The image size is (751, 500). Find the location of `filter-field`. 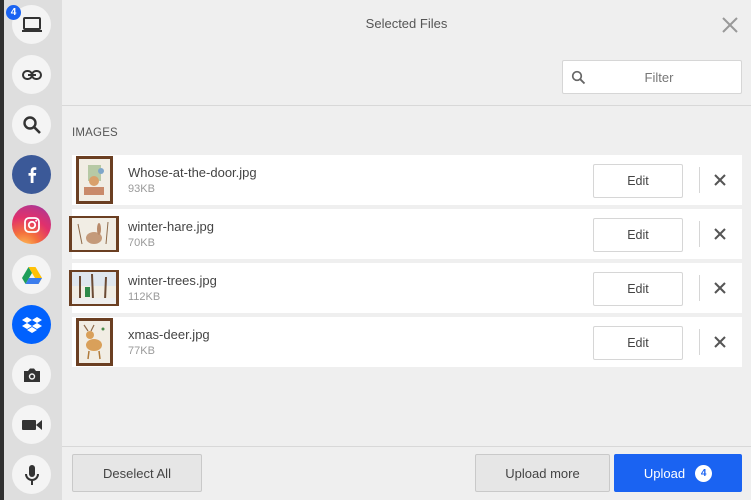

filter-field is located at coordinates (652, 77).